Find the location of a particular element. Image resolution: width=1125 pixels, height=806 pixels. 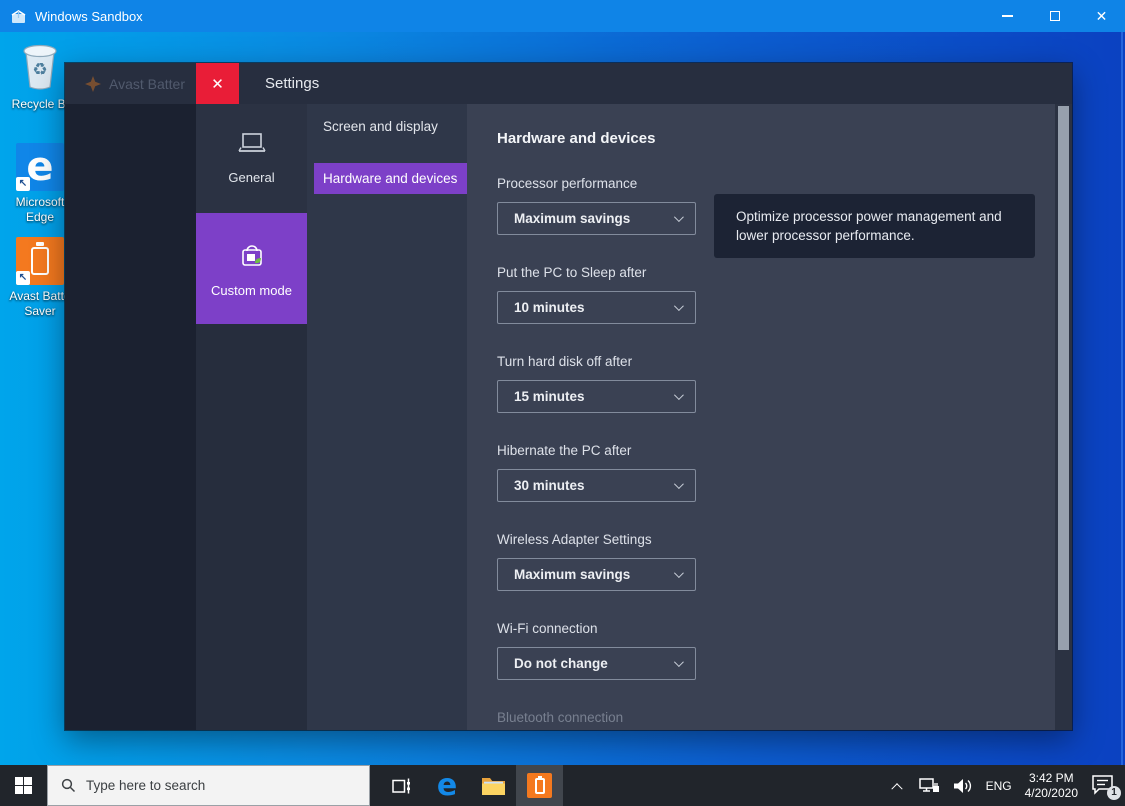

file-explorer-button is located at coordinates (493, 785).